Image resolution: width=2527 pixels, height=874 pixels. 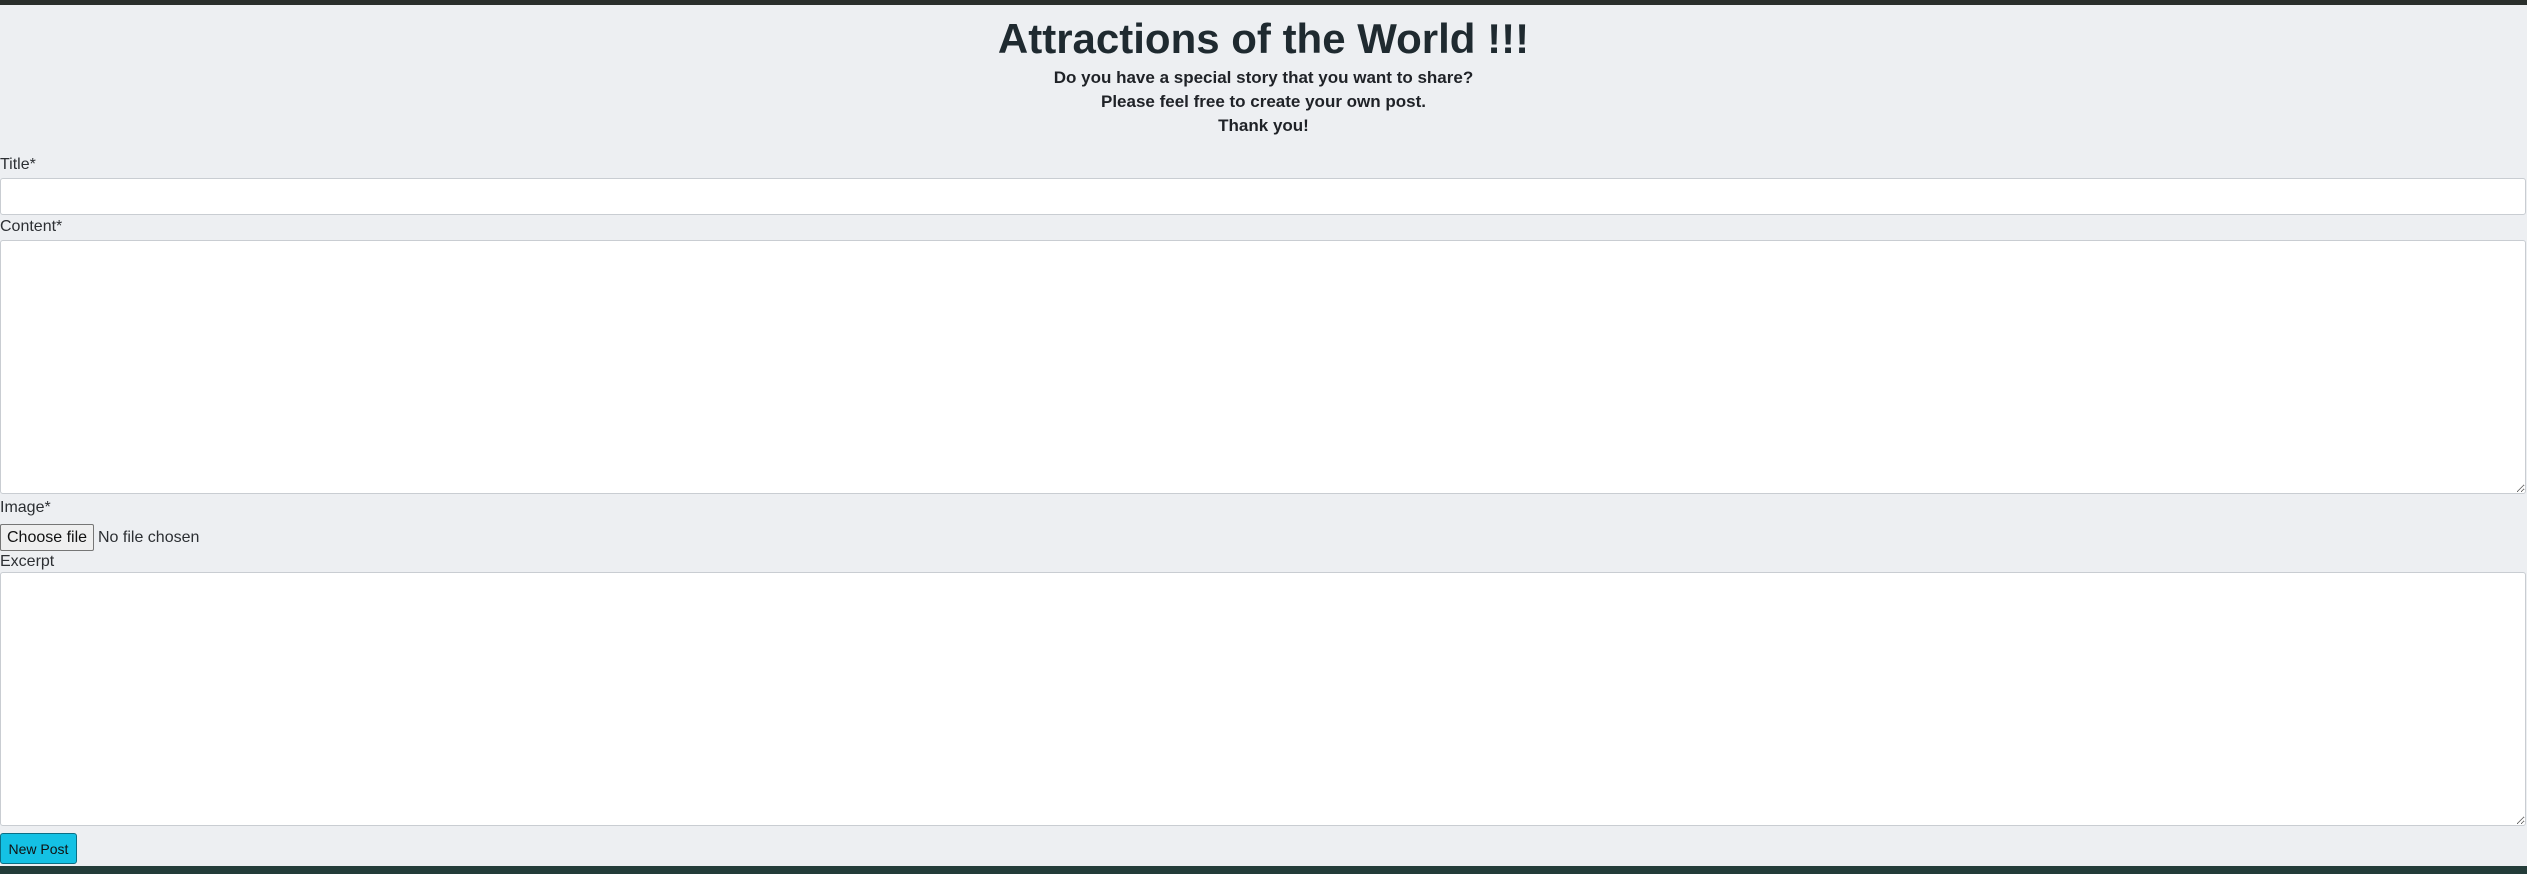 I want to click on title-label: Title*, so click(x=18, y=164).